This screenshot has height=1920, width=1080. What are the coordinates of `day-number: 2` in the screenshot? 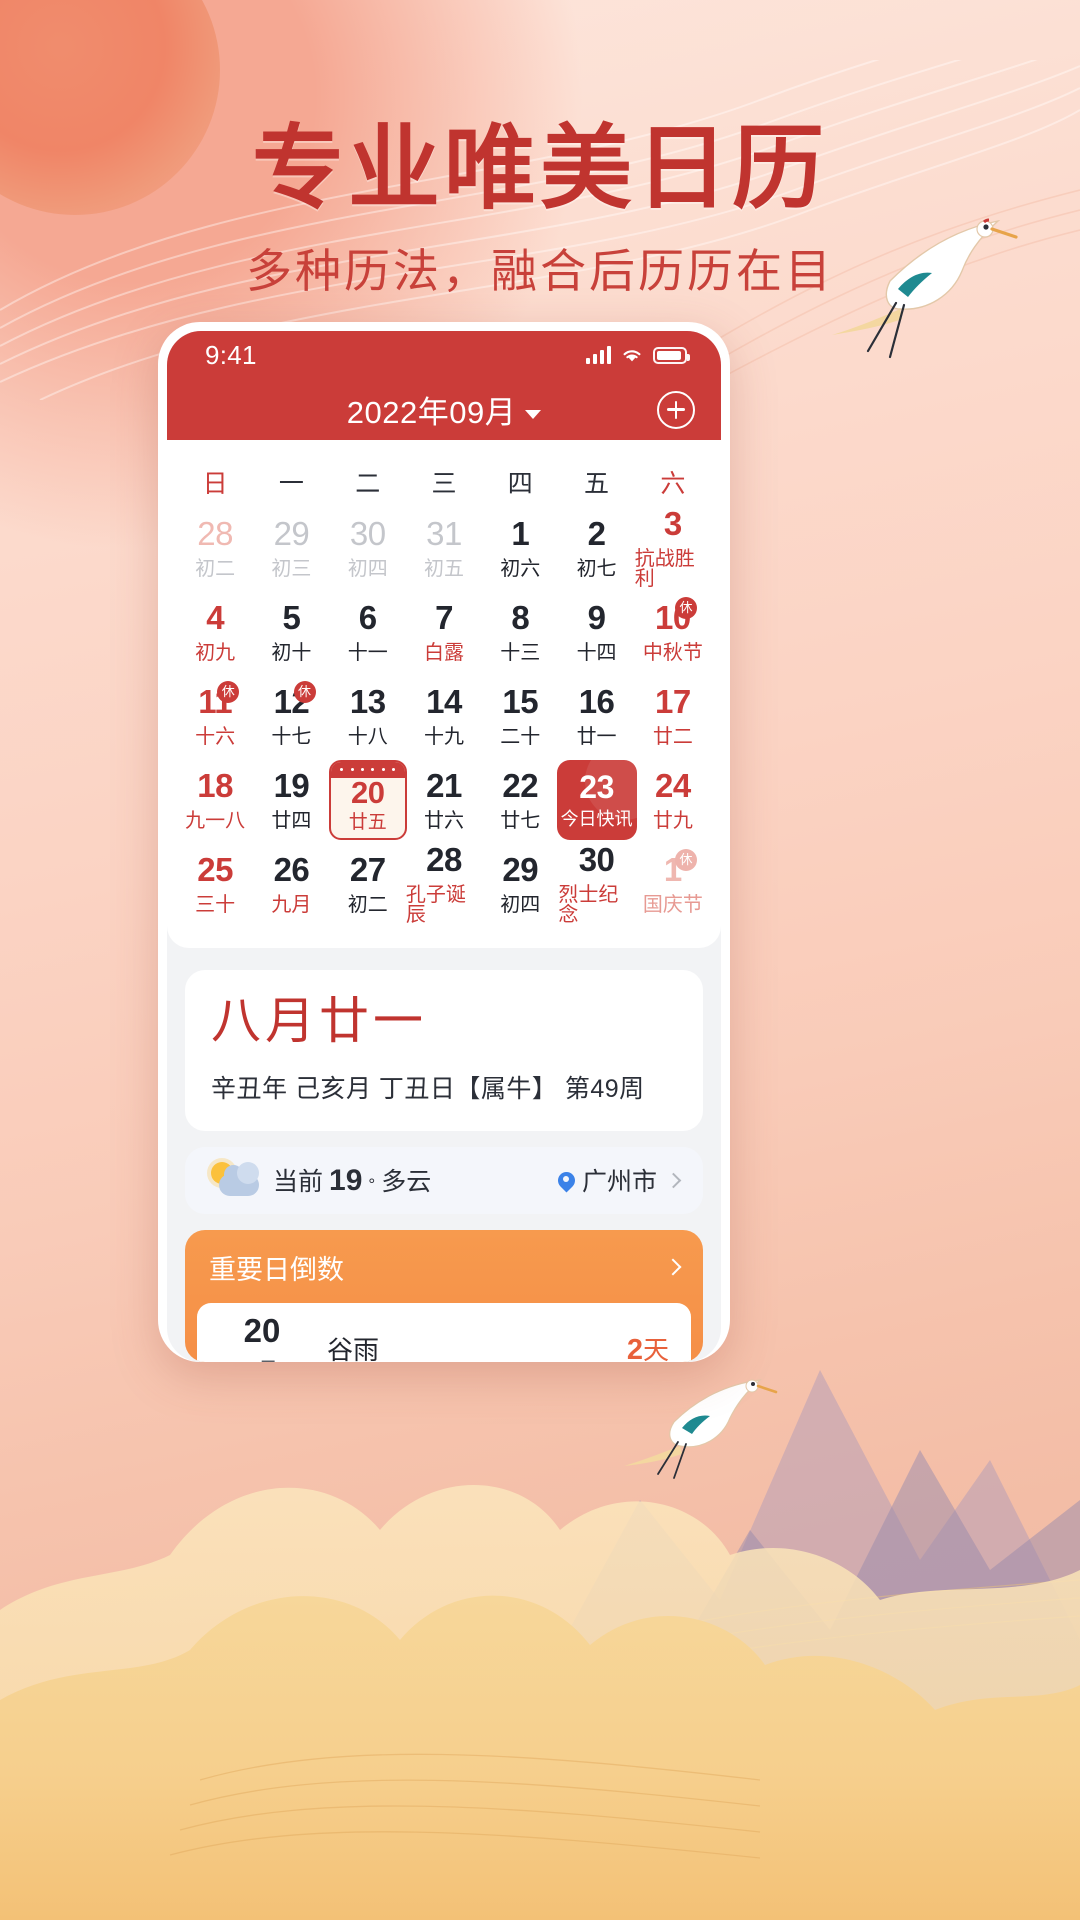 It's located at (596, 533).